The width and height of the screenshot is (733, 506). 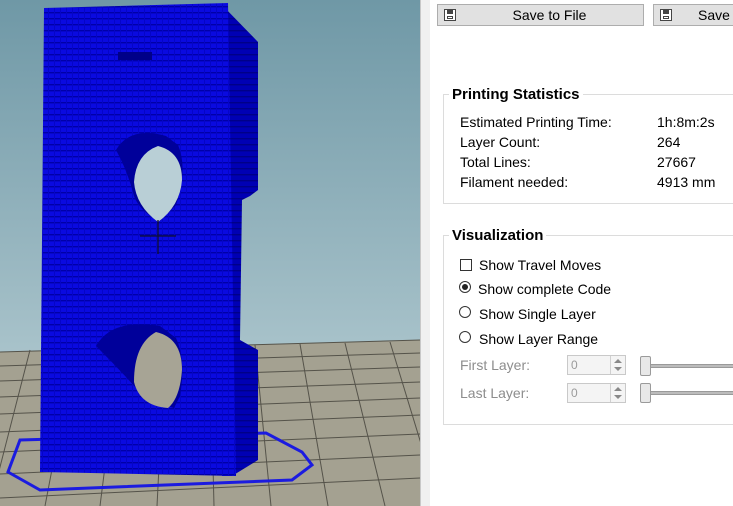 What do you see at coordinates (495, 393) in the screenshot?
I see `last-layer-label: Last Layer:` at bounding box center [495, 393].